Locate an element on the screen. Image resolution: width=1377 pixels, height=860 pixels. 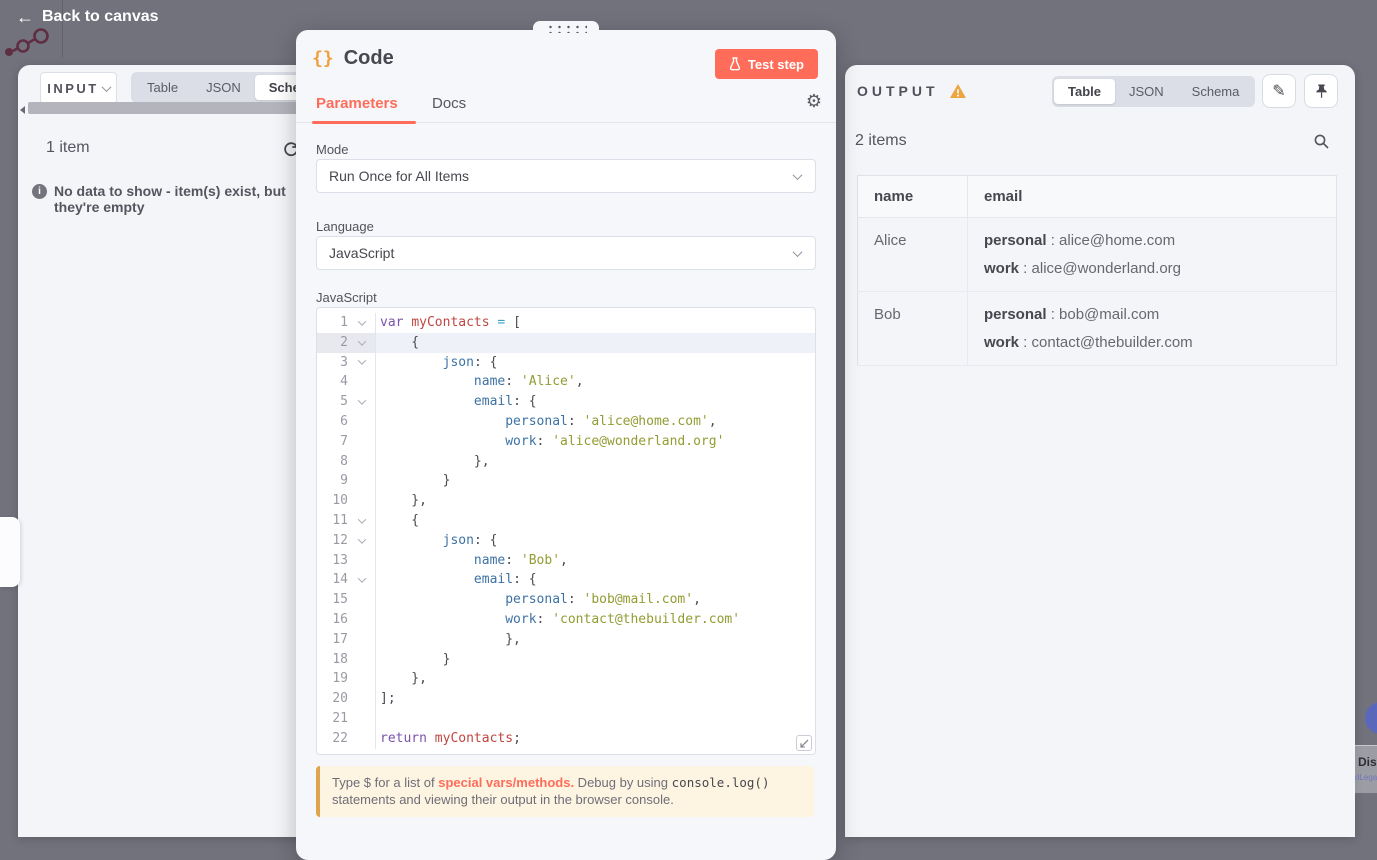
code-line-9: 9 } is located at coordinates (566, 481).